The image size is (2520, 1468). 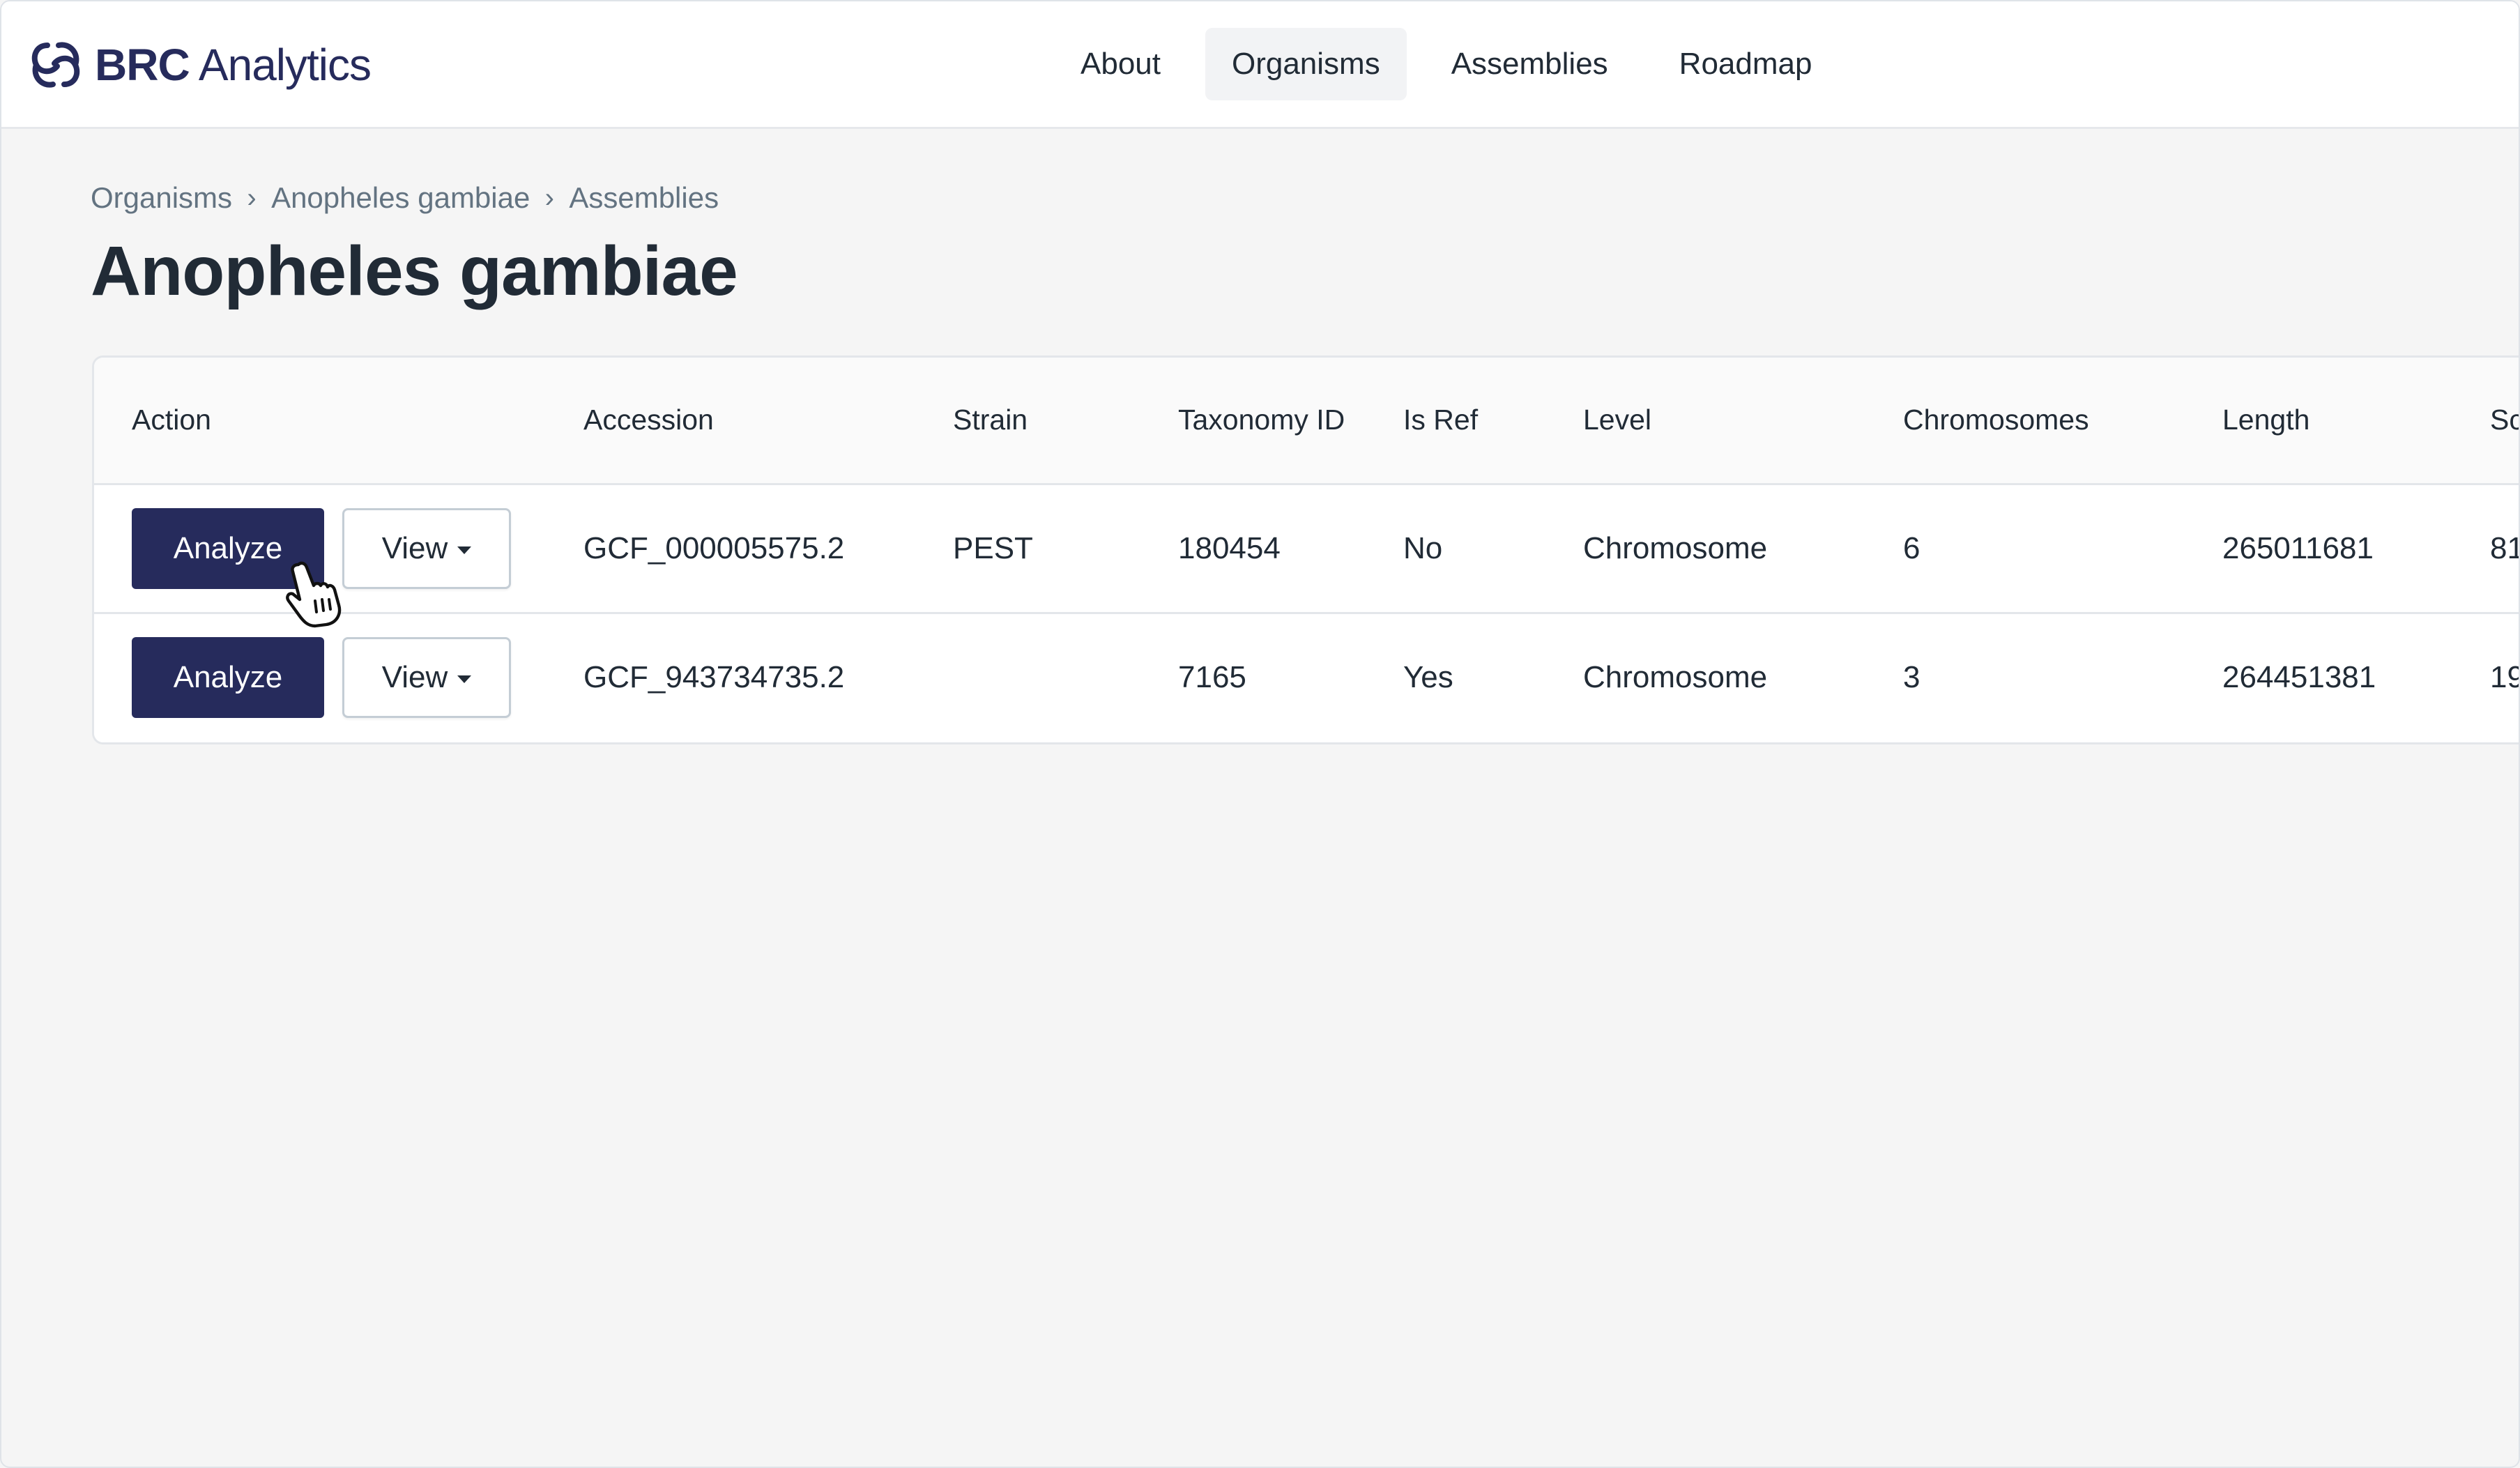 I want to click on page-title: Anopheles gambiae, so click(x=414, y=271).